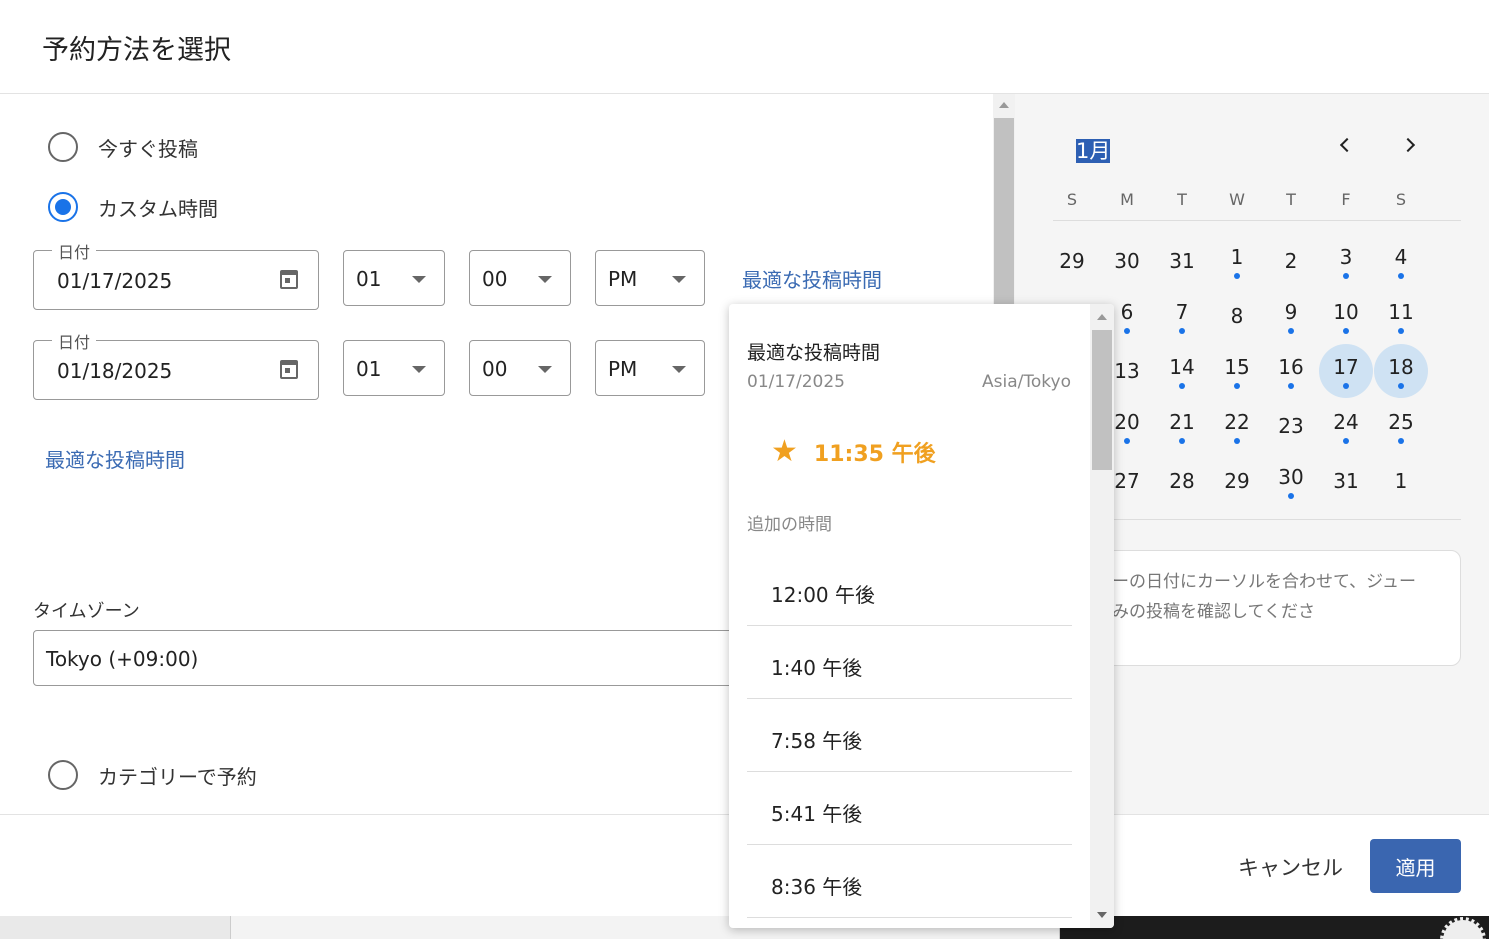  What do you see at coordinates (495, 279) in the screenshot?
I see `start-minute-value: 00` at bounding box center [495, 279].